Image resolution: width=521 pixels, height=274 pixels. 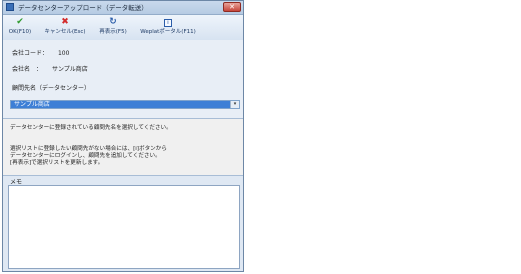 I want to click on memo-textarea, so click(x=124, y=227).